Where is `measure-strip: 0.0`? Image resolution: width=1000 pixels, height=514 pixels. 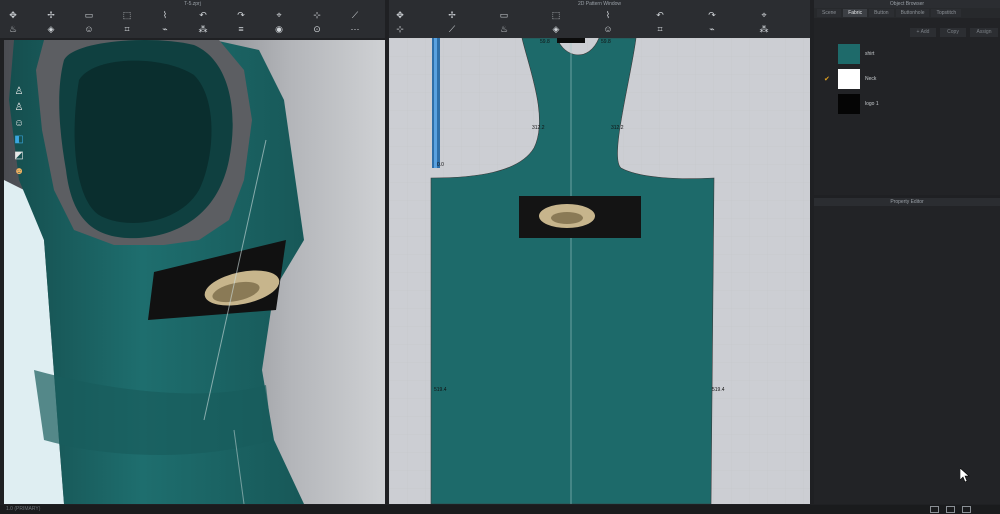
measure-strip: 0.0 is located at coordinates (440, 165).